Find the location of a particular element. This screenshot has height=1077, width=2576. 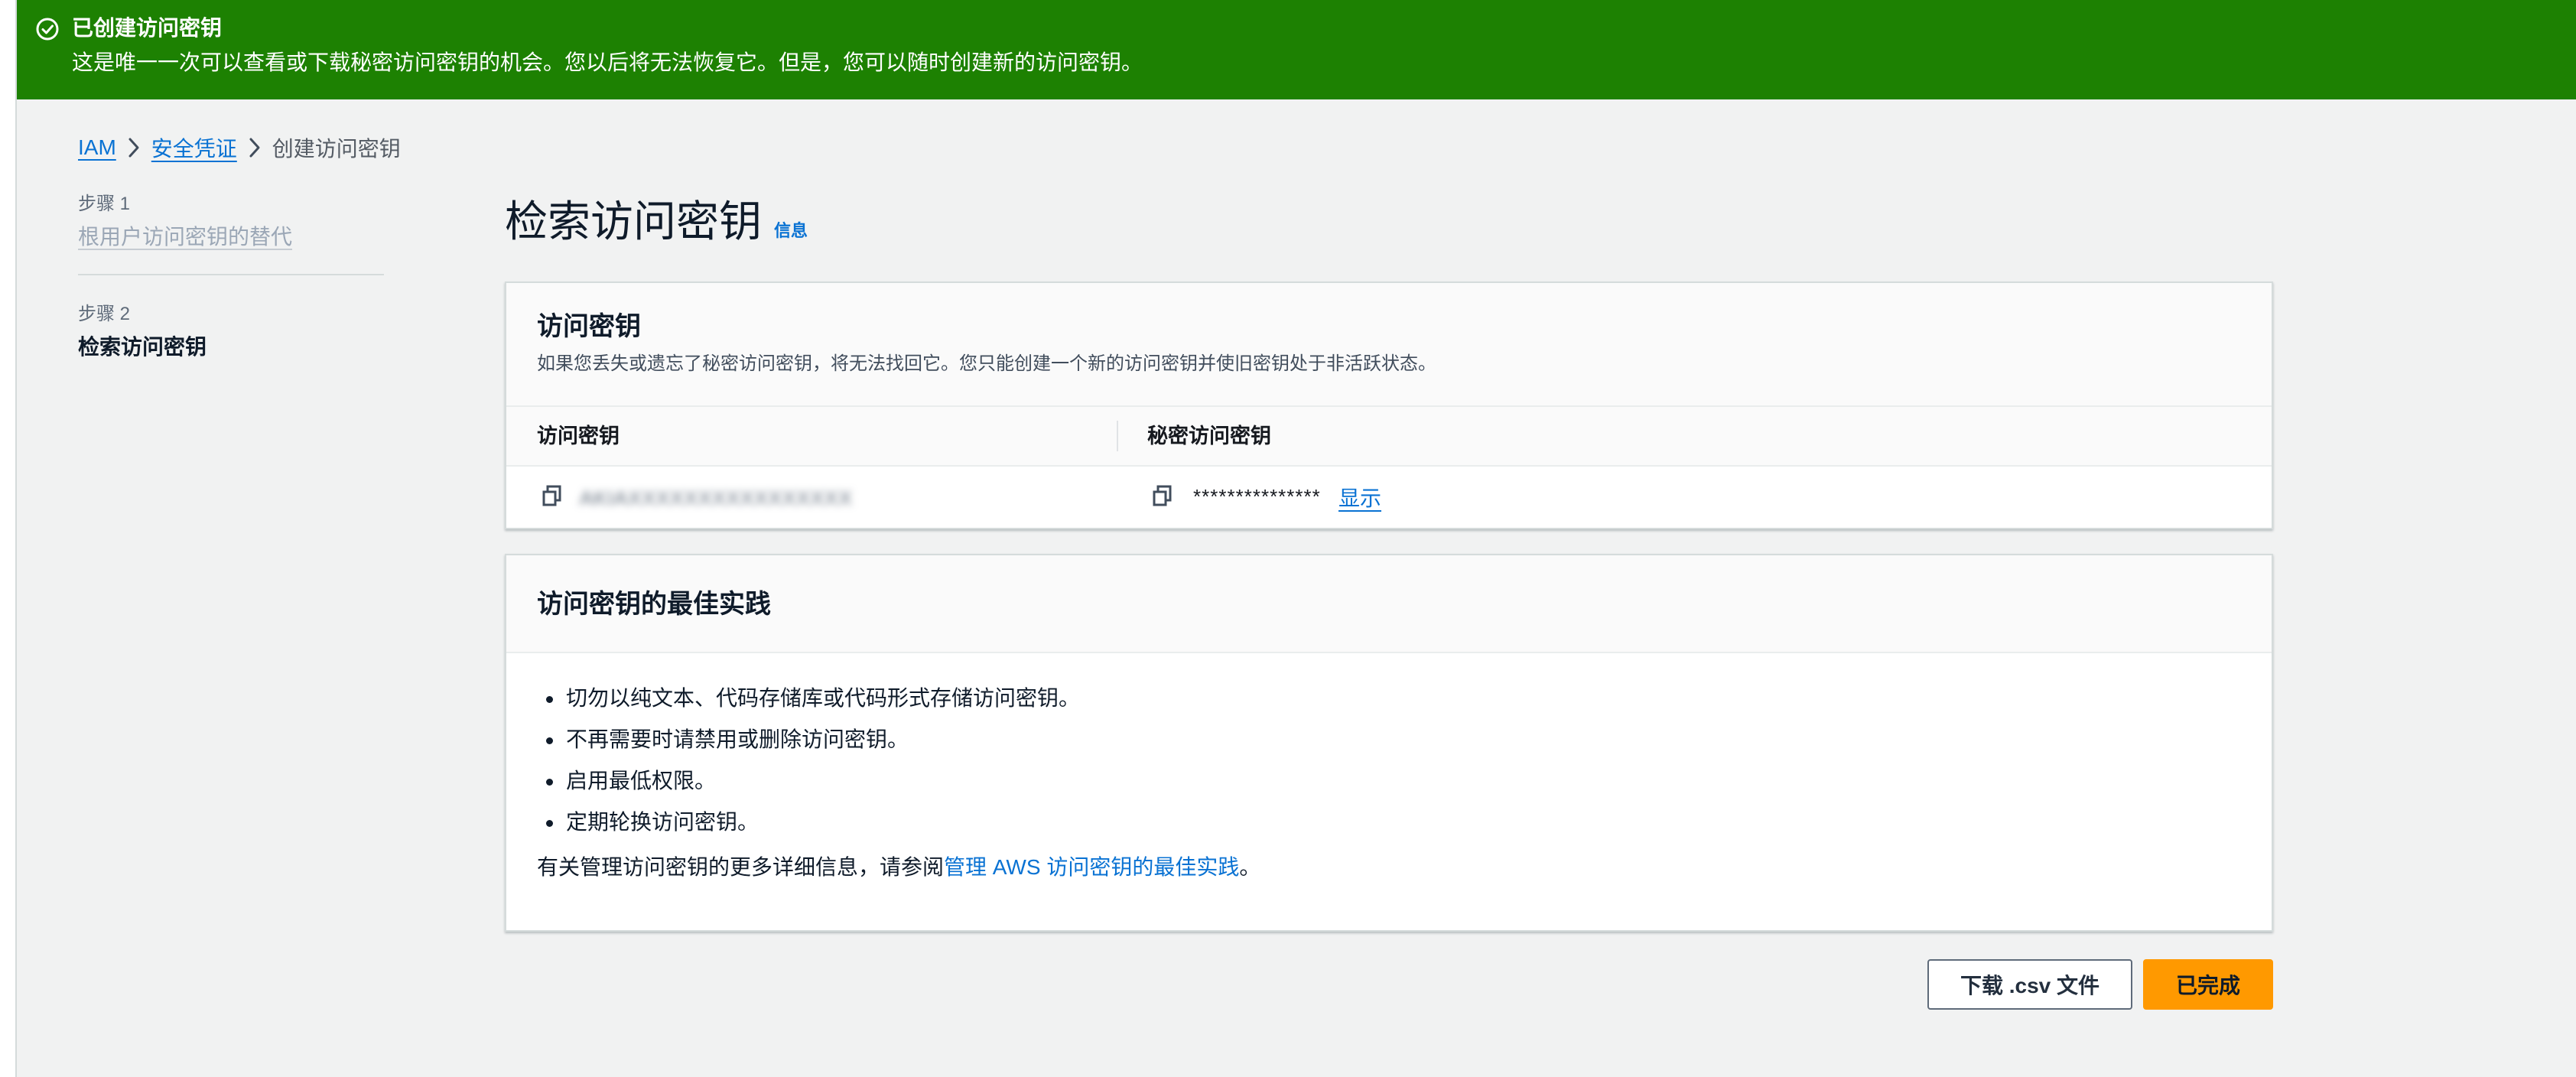

step-2-title: 检索访问密钥 is located at coordinates (142, 347).